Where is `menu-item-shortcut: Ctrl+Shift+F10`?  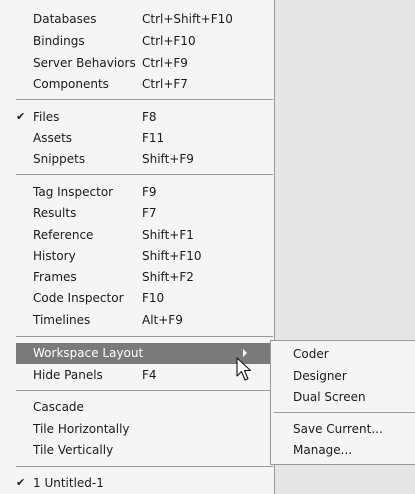 menu-item-shortcut: Ctrl+Shift+F10 is located at coordinates (187, 19).